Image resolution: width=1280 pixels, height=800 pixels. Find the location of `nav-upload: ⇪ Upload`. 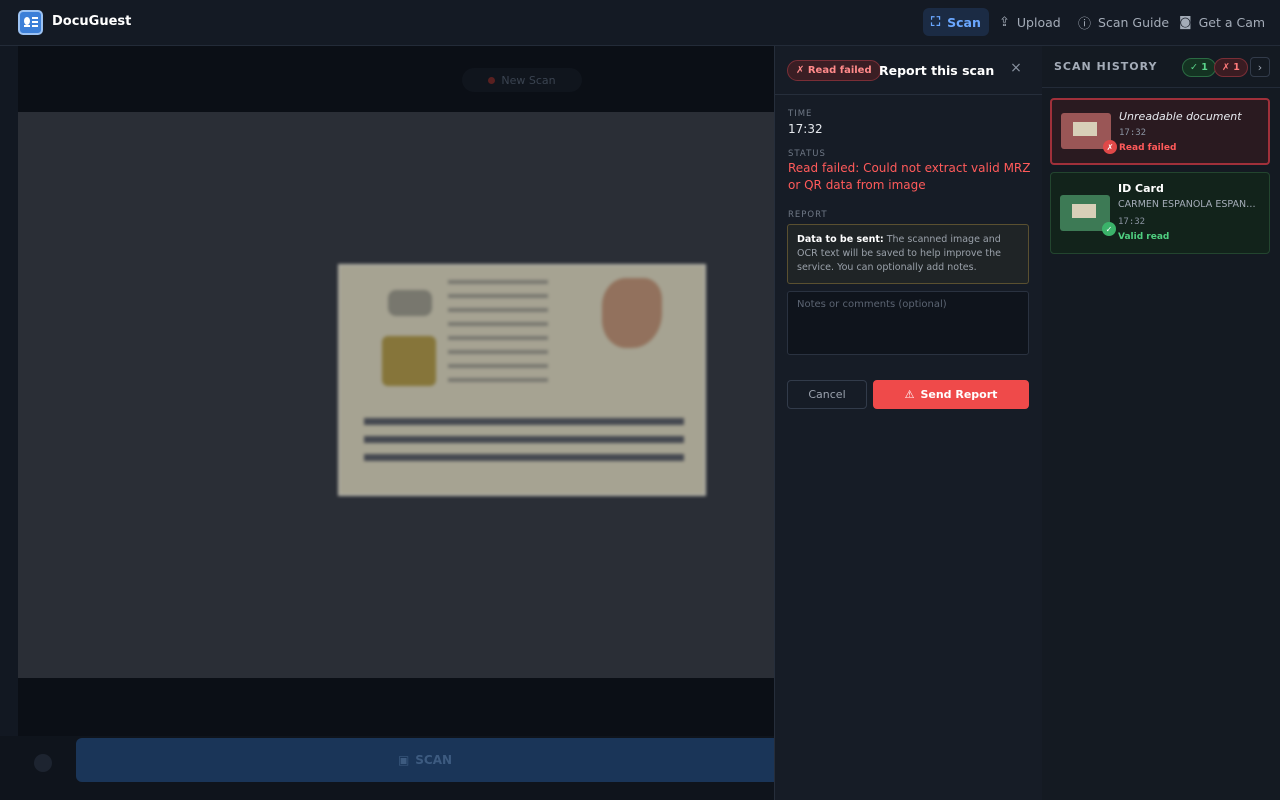

nav-upload: ⇪ Upload is located at coordinates (1030, 22).